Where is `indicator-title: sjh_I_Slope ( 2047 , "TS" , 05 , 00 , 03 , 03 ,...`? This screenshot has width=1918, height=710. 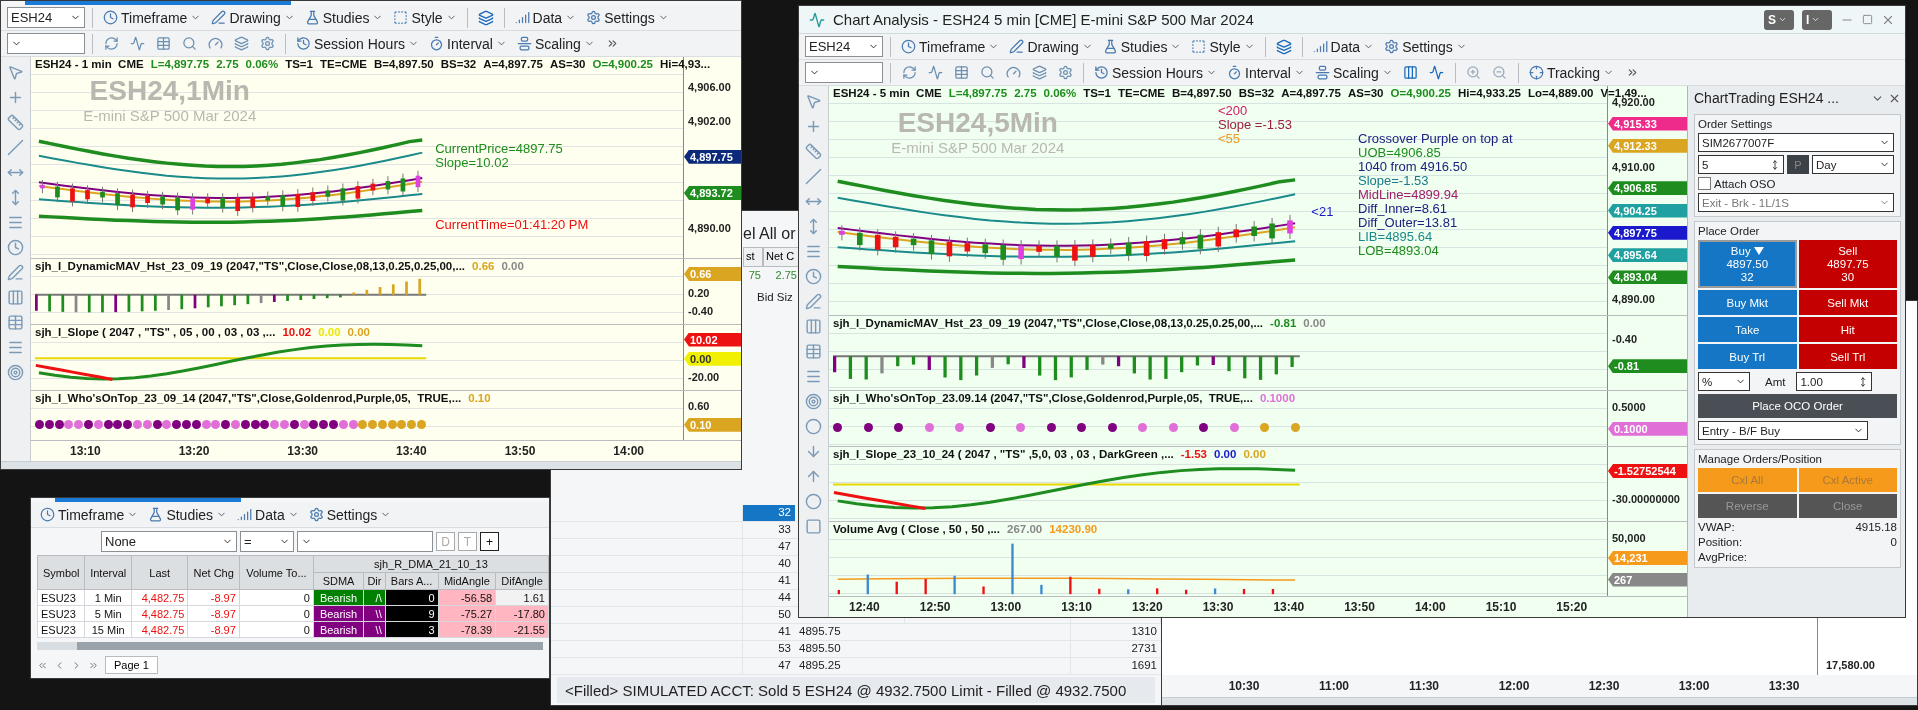 indicator-title: sjh_I_Slope ( 2047 , "TS" , 05 , 00 , 03 , 03 ,... is located at coordinates (155, 332).